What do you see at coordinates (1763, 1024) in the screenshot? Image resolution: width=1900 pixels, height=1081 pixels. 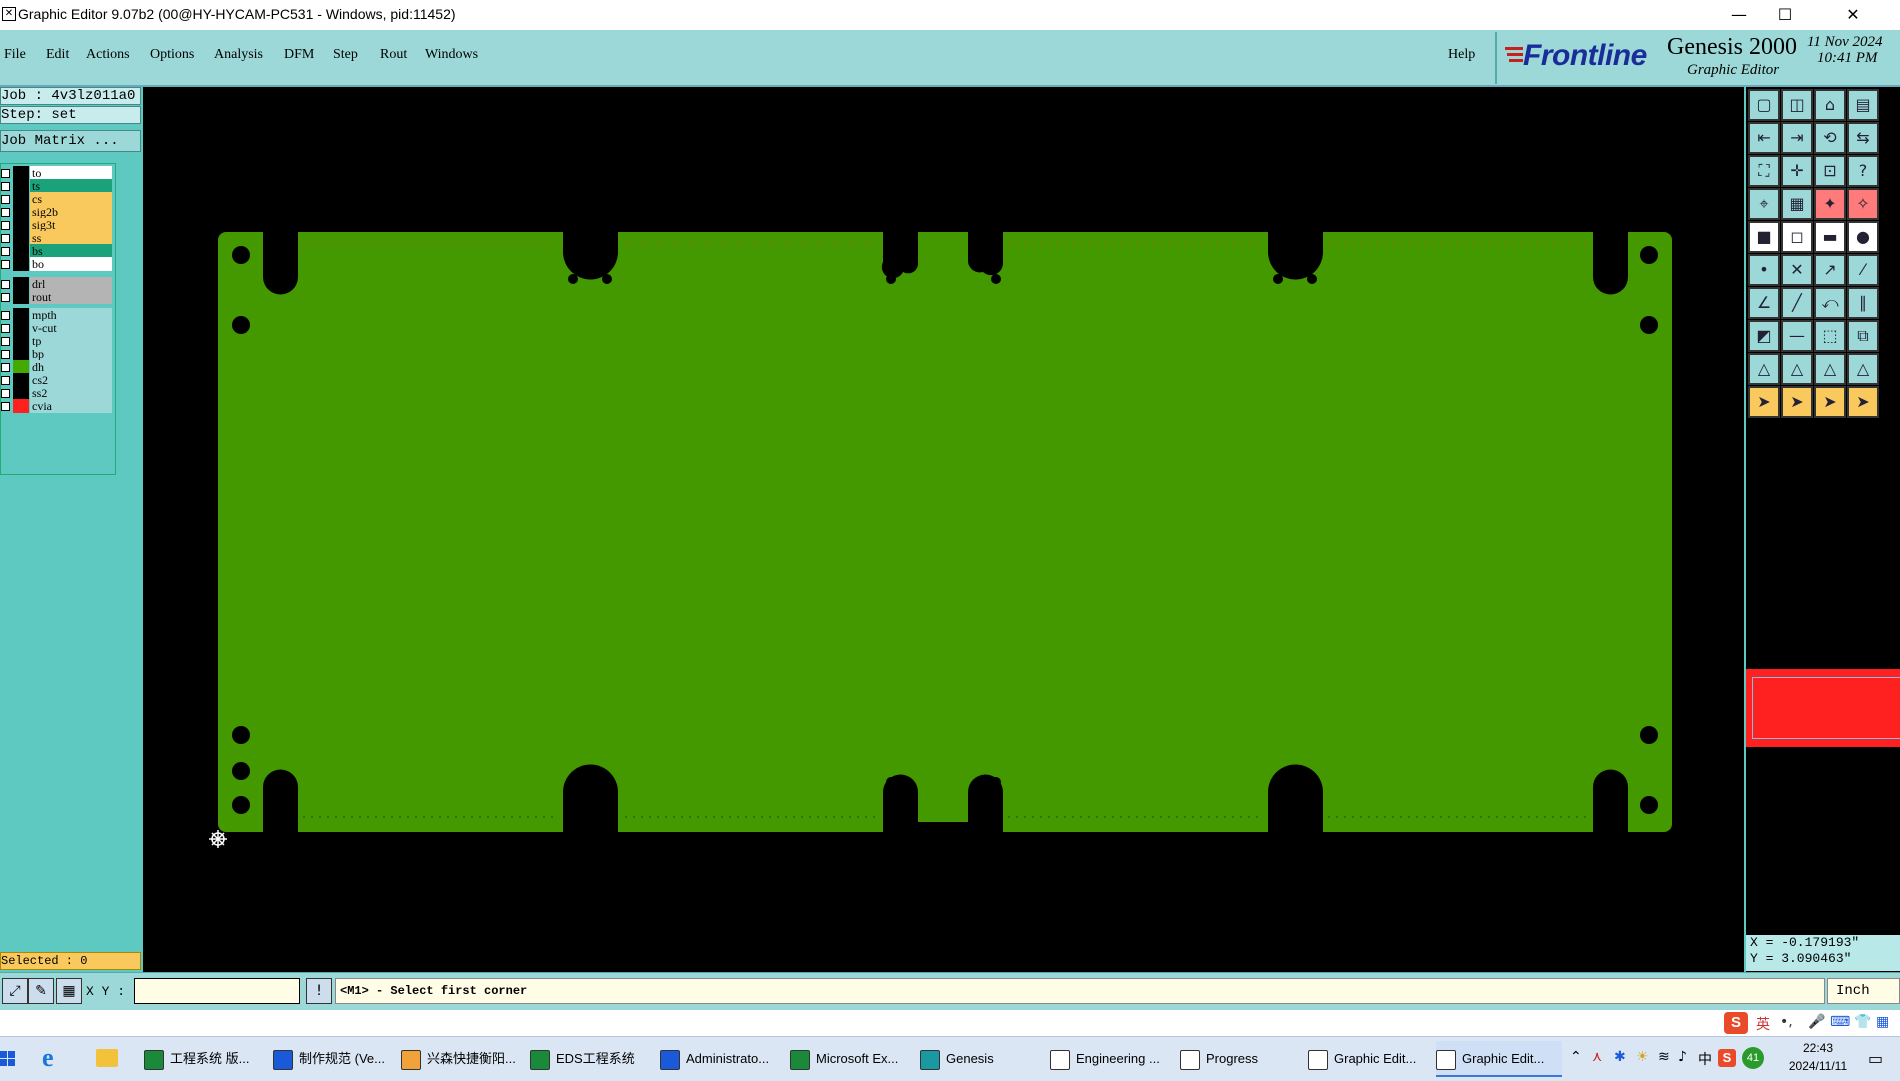 I see `ime-mode-icon: 英` at bounding box center [1763, 1024].